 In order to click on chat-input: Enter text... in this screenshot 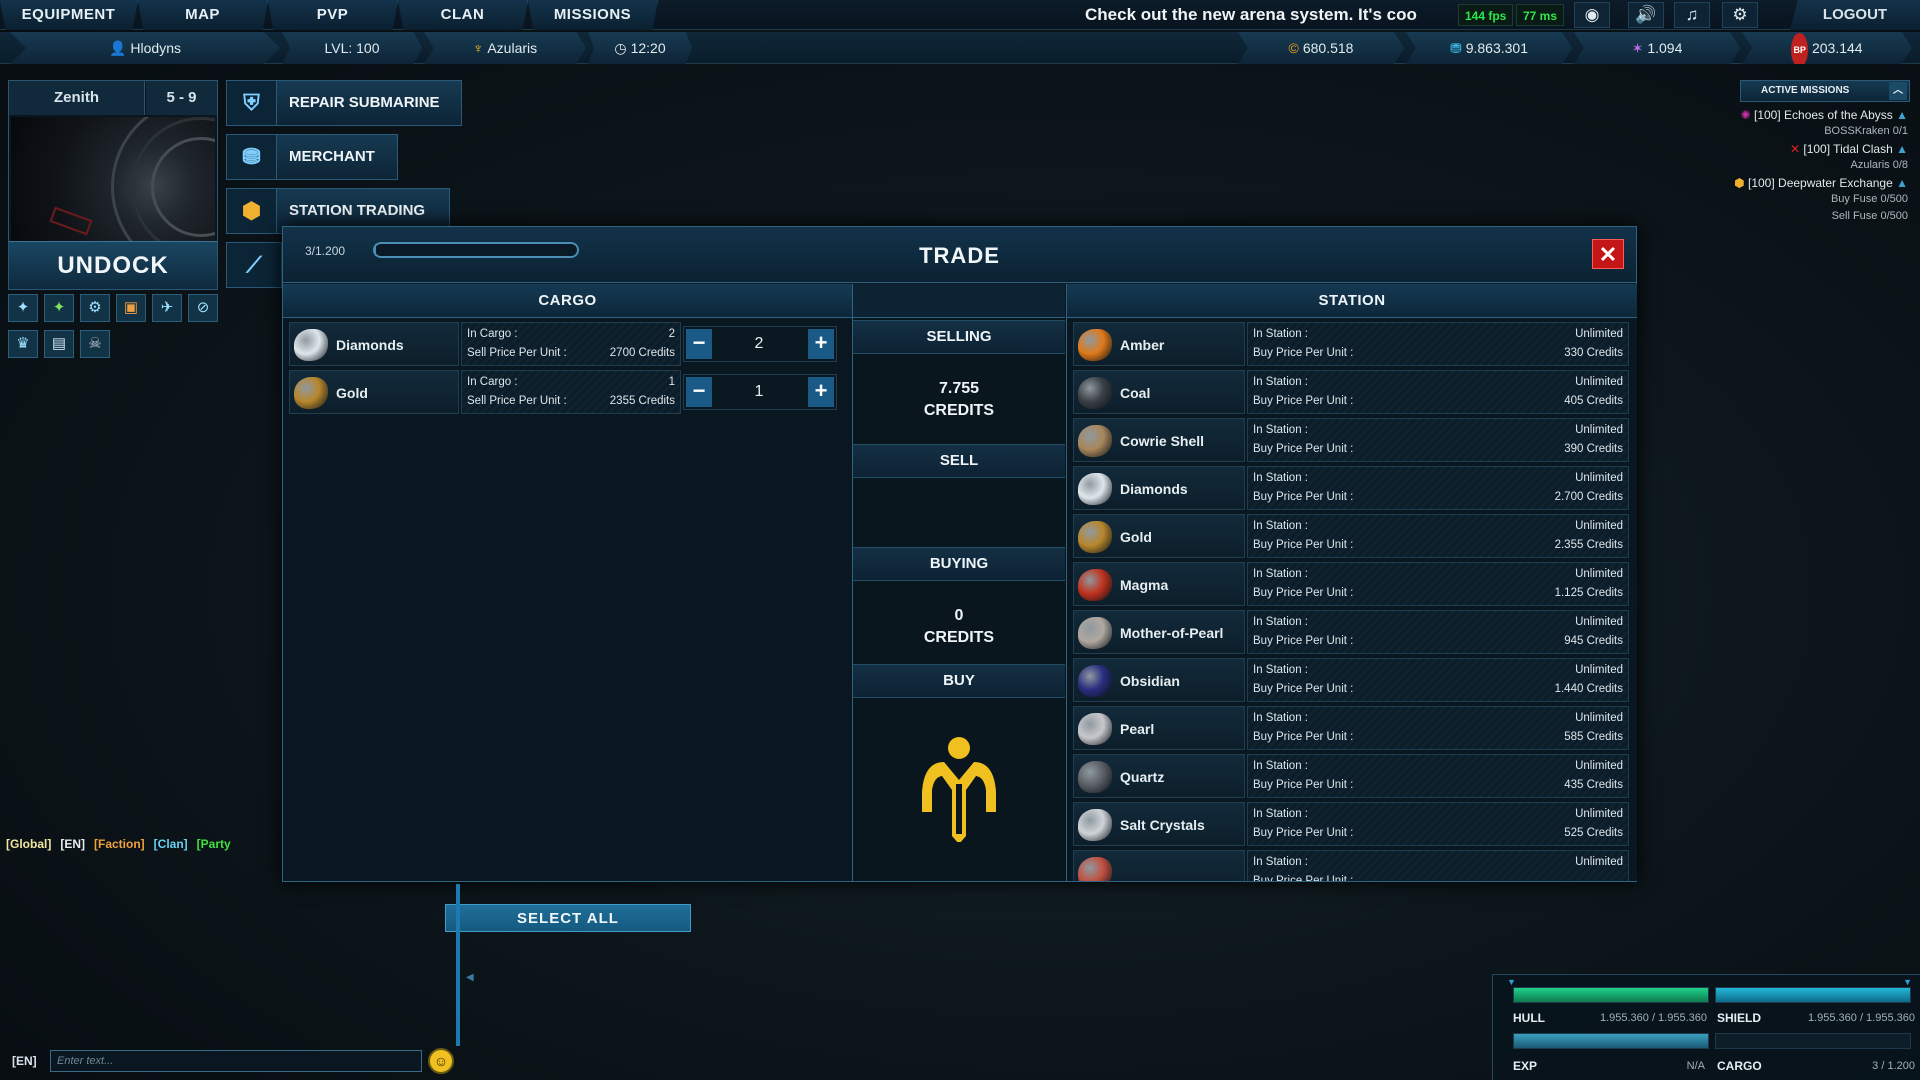, I will do `click(236, 1061)`.